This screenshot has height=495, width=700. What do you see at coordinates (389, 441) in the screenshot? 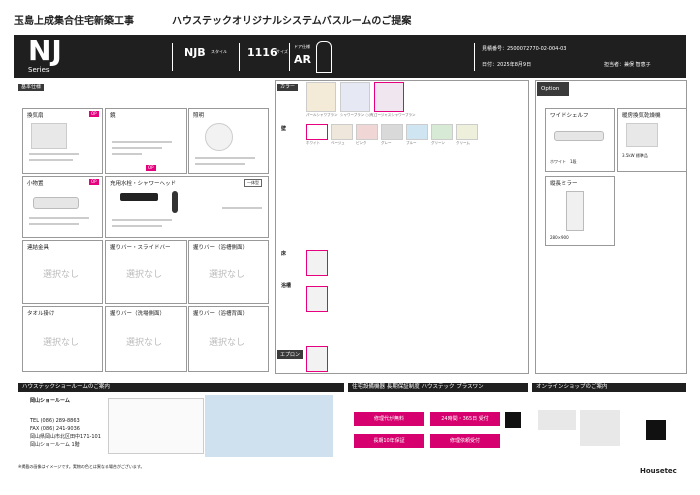
I see `guarantee-item: 長期10年保証` at bounding box center [389, 441].